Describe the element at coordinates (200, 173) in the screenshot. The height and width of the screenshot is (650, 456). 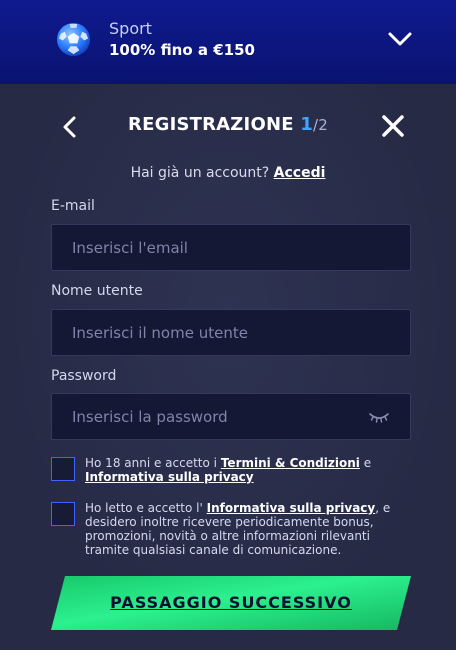
I see `login-prompt-text: Hai già un account?` at that location.